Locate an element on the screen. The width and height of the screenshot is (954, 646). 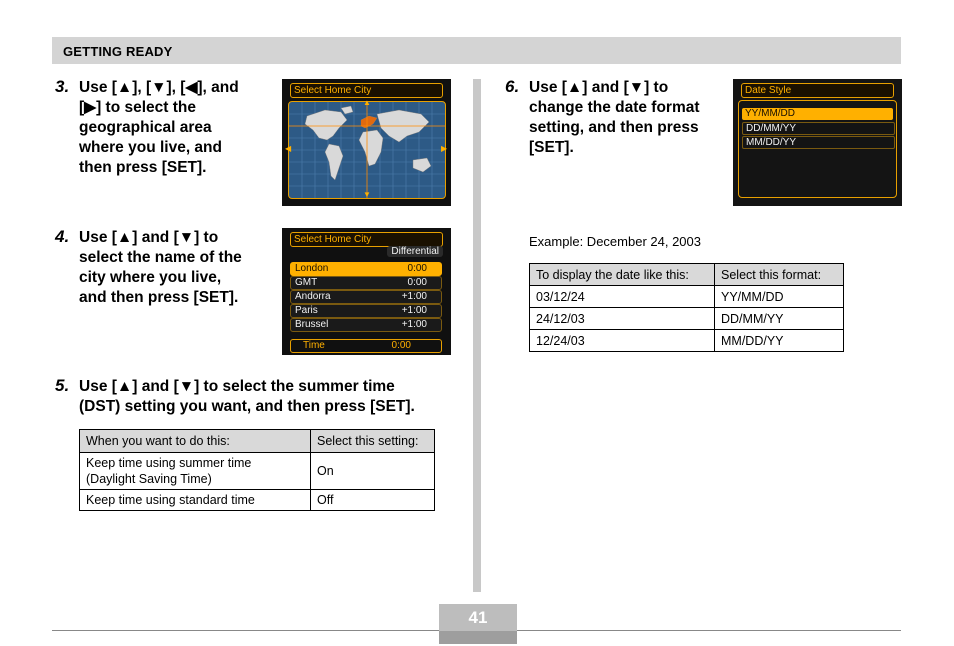
arrow-left-icon: ◀ is located at coordinates (288, 148).